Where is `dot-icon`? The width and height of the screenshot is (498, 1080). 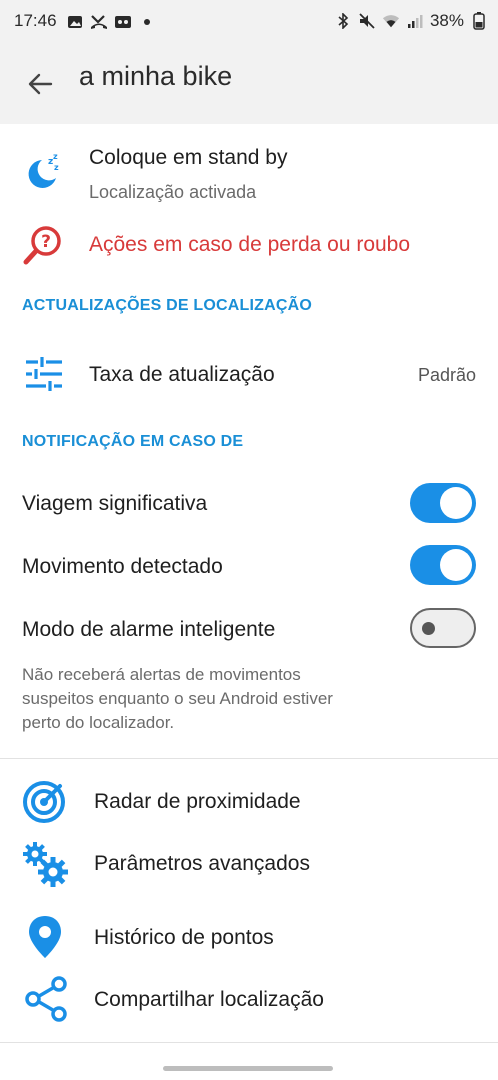
dot-icon is located at coordinates (147, 22).